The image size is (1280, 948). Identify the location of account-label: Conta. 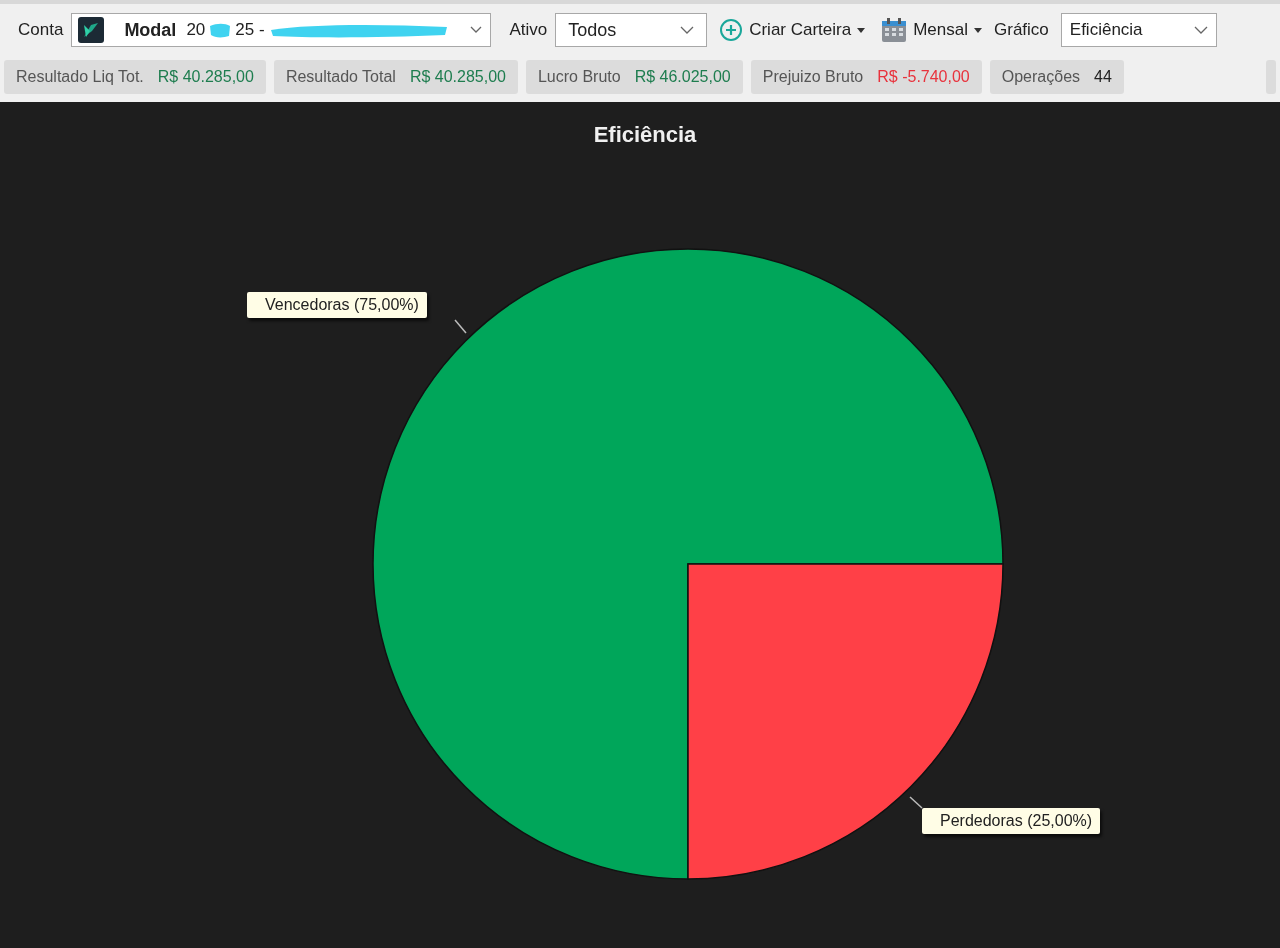
(41, 30).